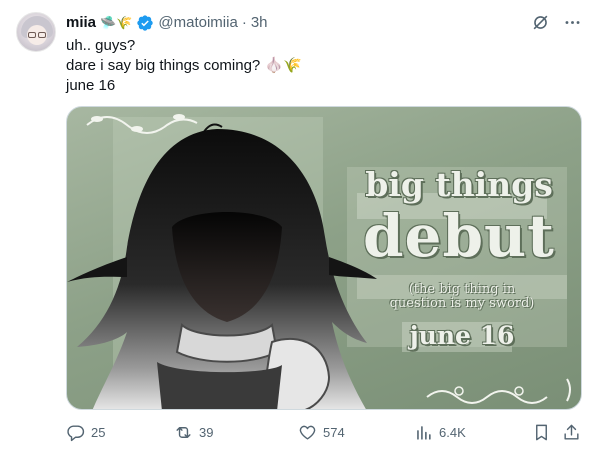 This screenshot has height=453, width=598. I want to click on grok-icon, so click(540, 22).